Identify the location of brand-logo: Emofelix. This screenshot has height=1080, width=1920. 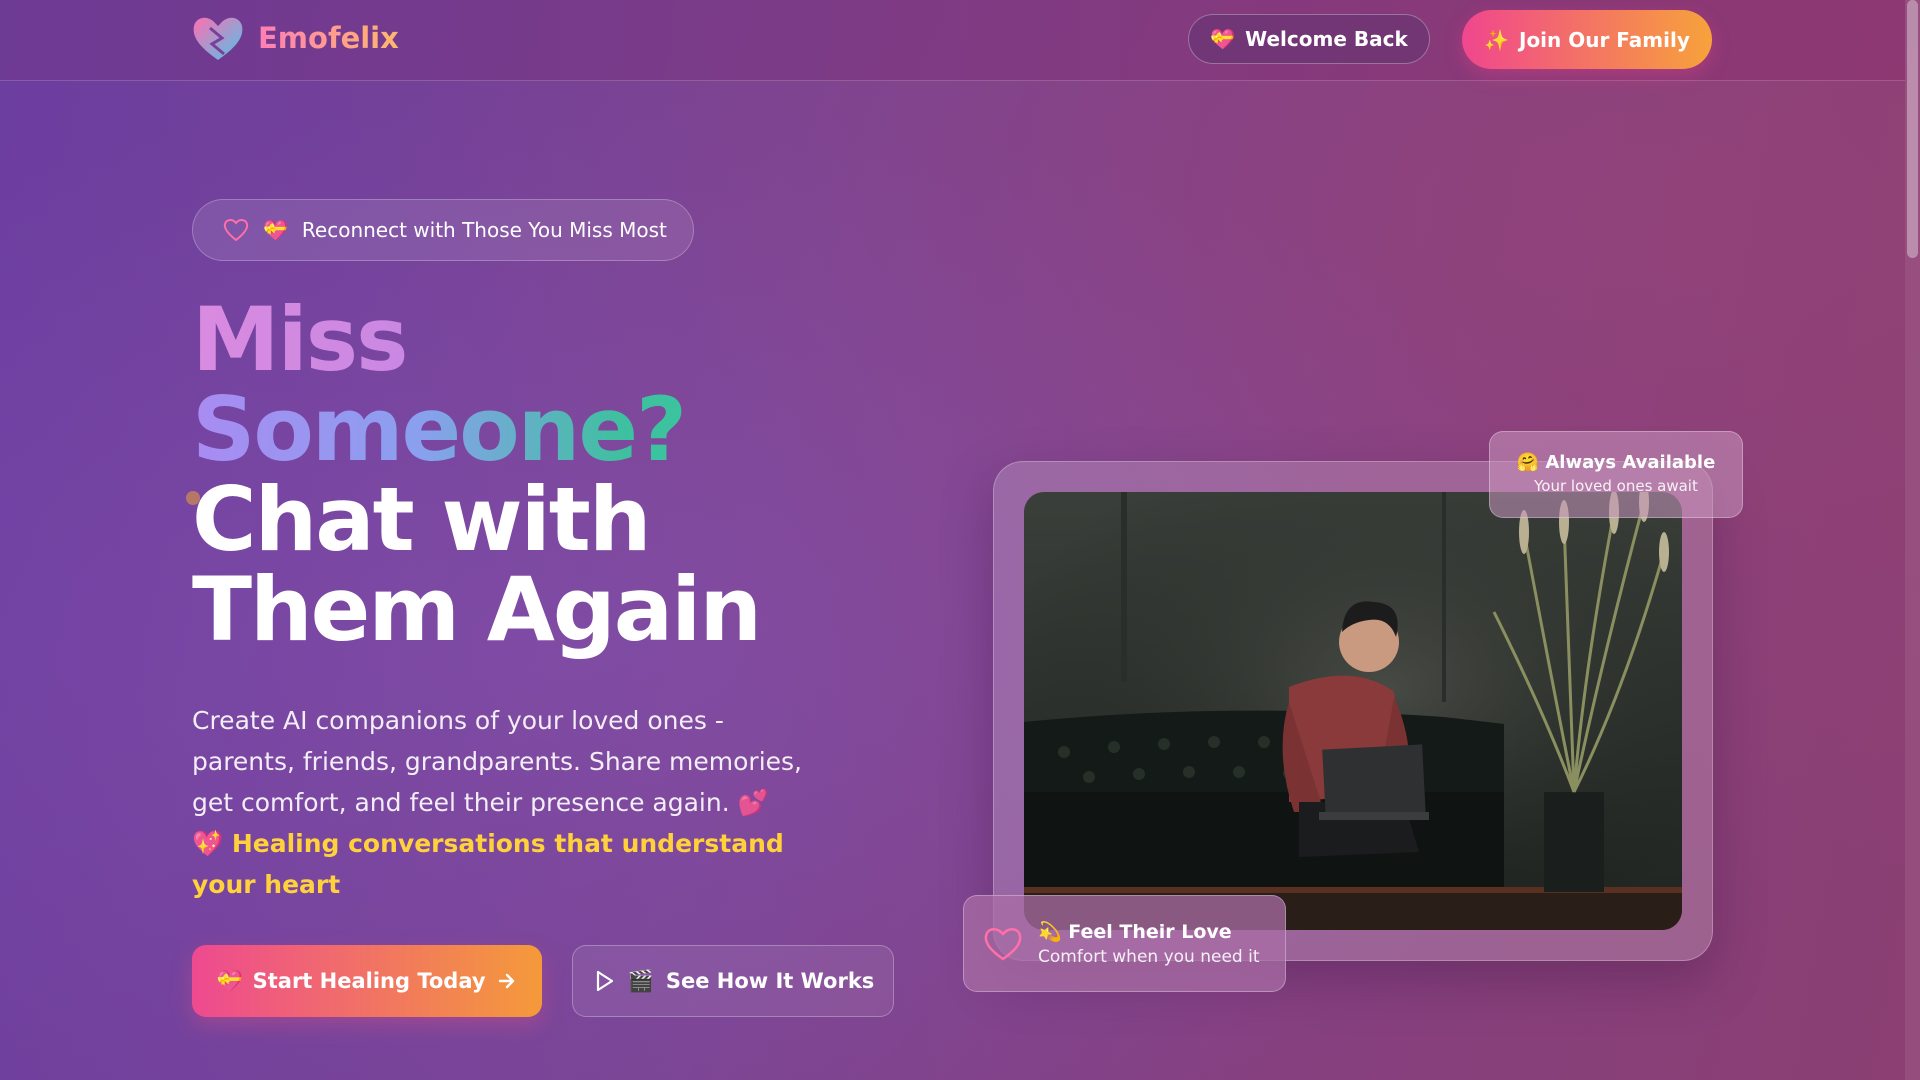
(295, 38).